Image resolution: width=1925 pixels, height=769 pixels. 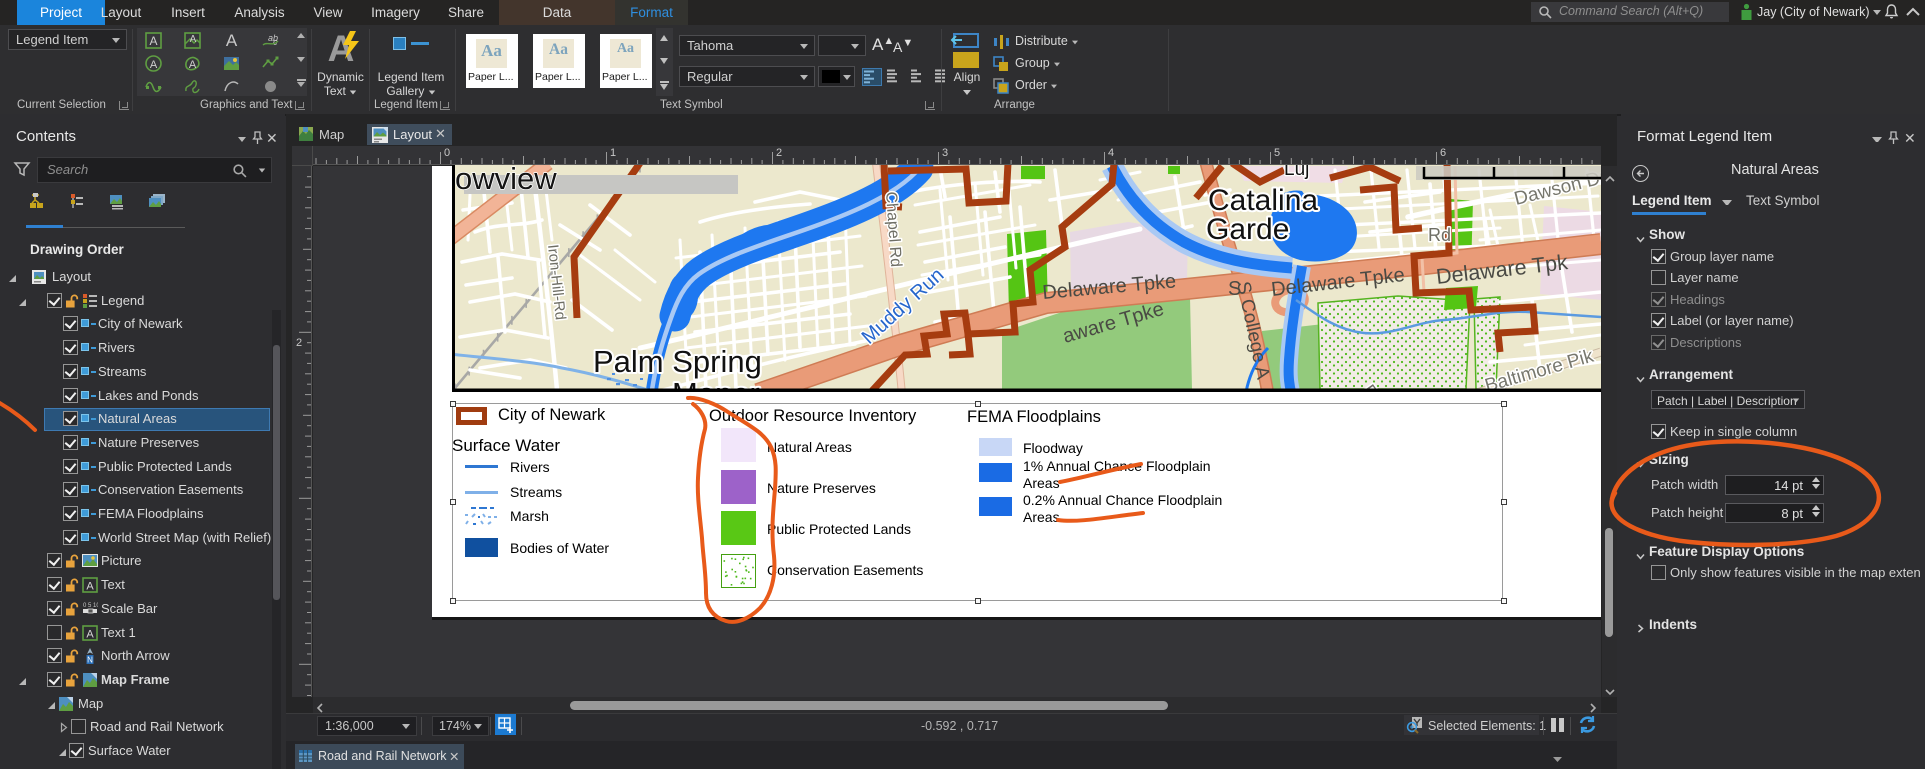 What do you see at coordinates (945, 153) in the screenshot?
I see `svg-text: 3` at bounding box center [945, 153].